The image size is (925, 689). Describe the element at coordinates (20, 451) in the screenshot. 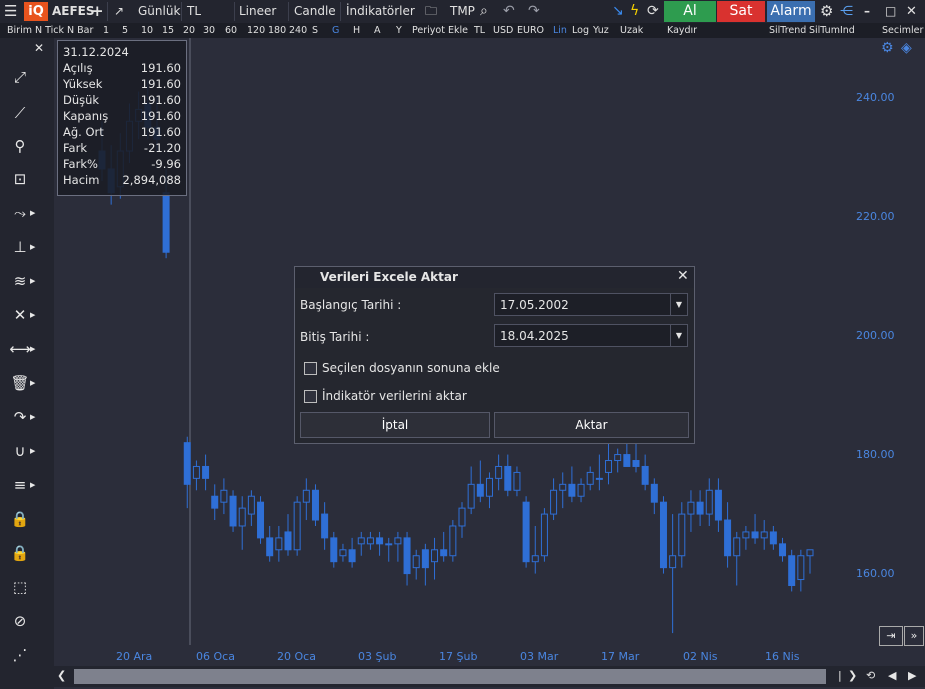

I see `magnet-icon: ∪` at that location.